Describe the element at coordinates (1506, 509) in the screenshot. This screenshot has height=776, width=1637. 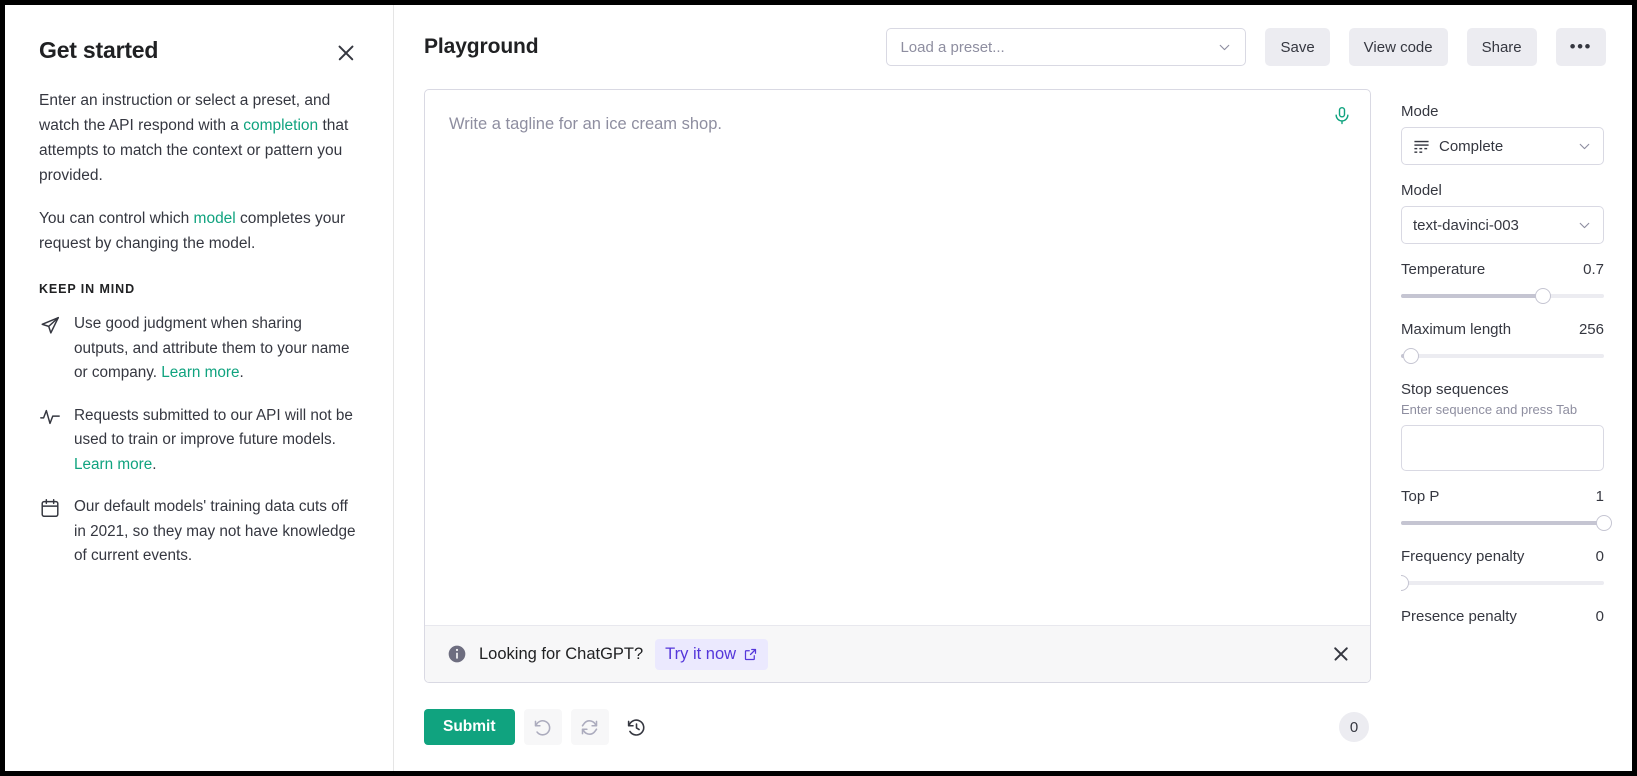
I see `top-p-control: Top P 1` at that location.